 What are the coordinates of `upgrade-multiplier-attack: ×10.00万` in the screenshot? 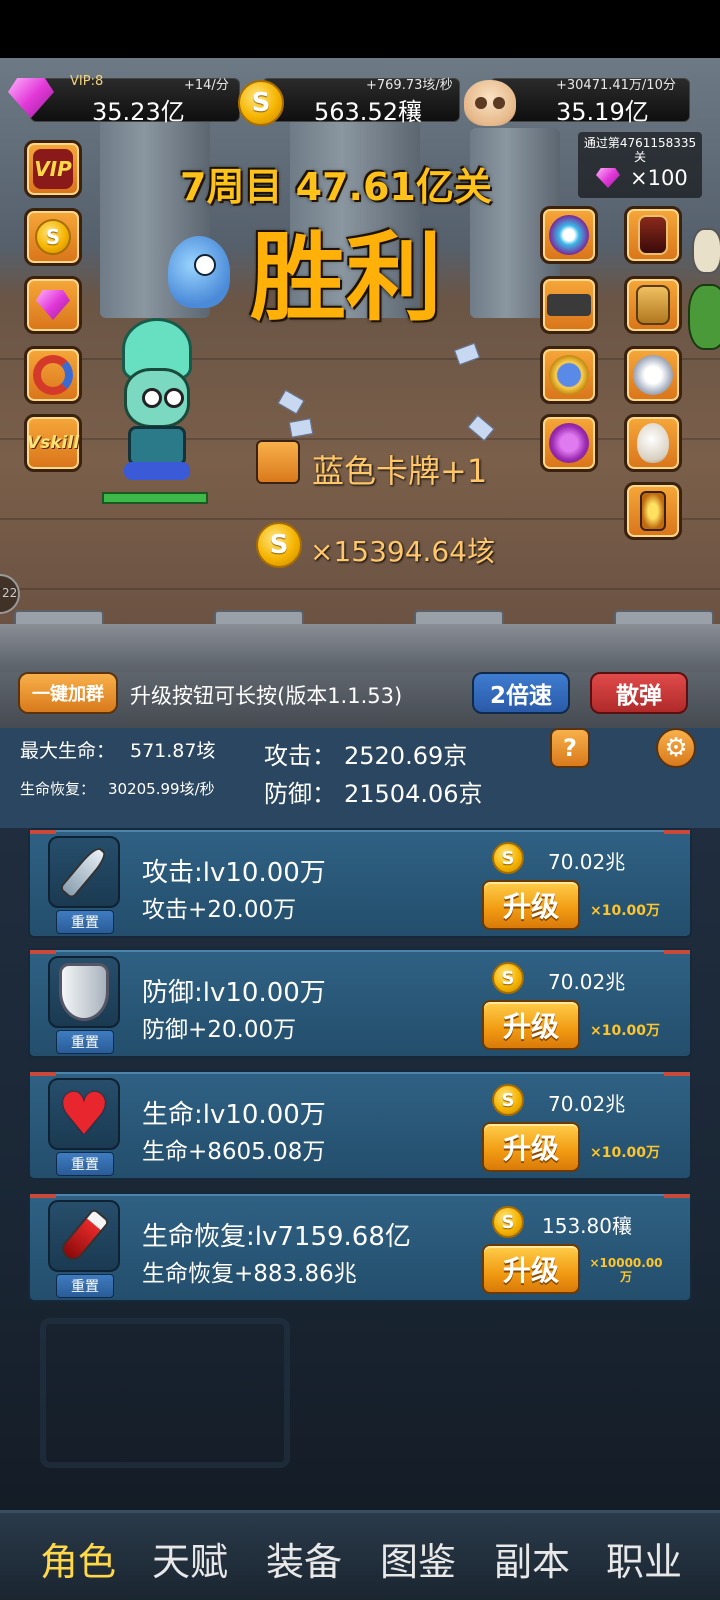 It's located at (625, 910).